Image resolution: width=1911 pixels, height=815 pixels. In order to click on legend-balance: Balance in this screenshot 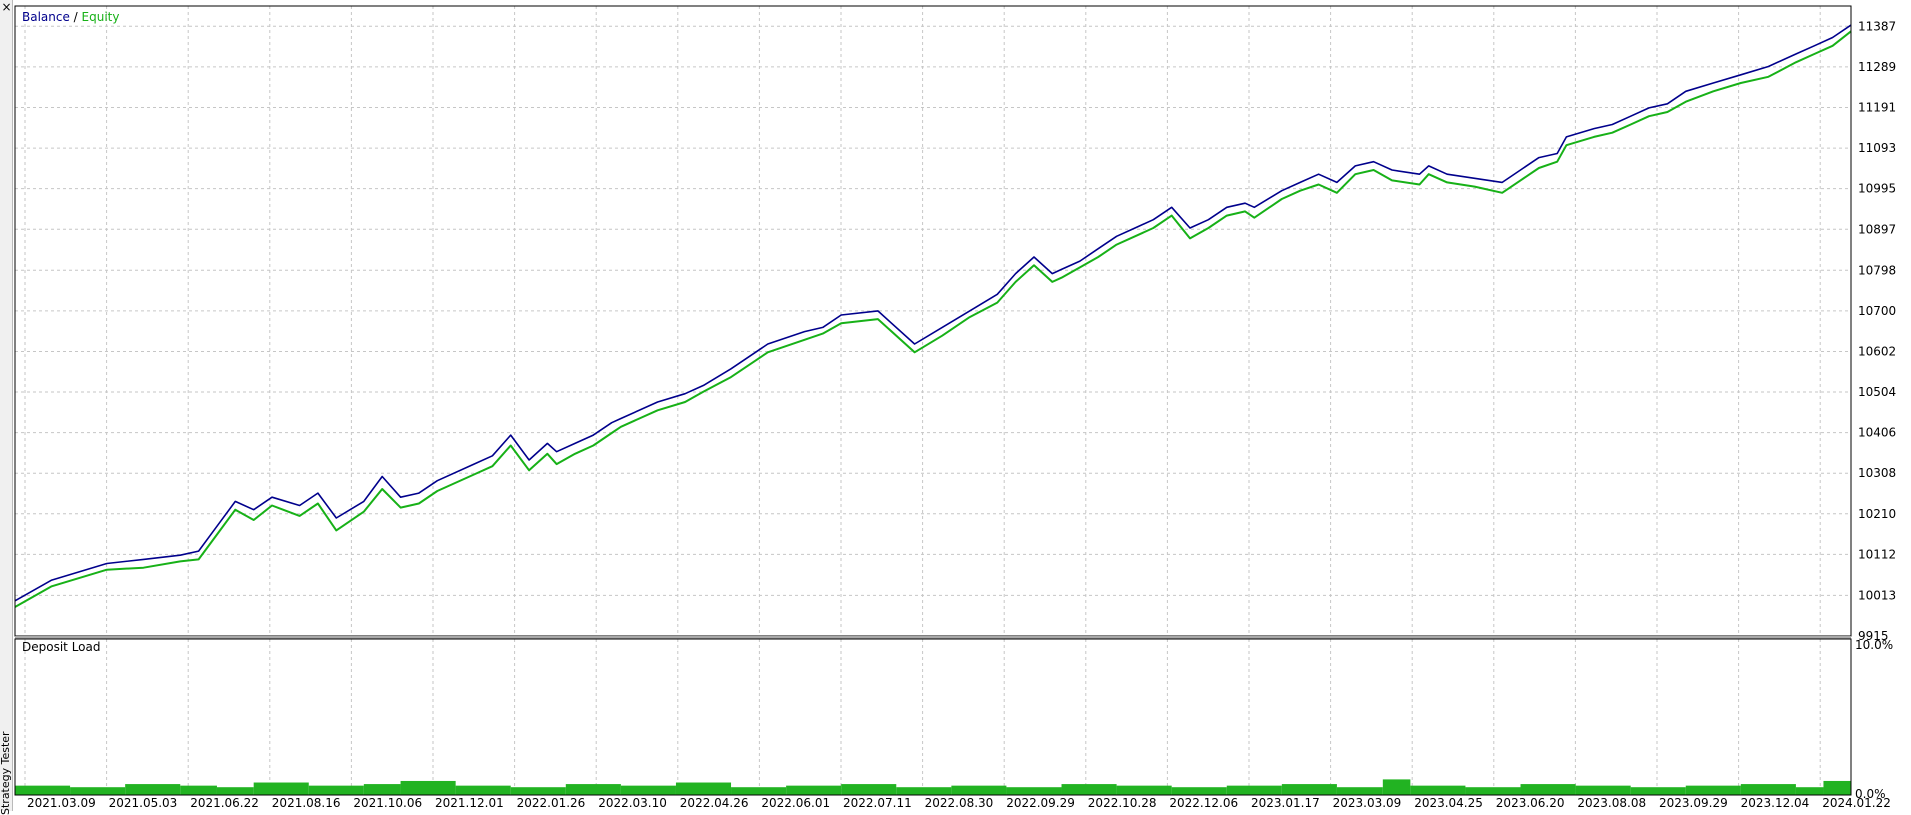, I will do `click(46, 17)`.